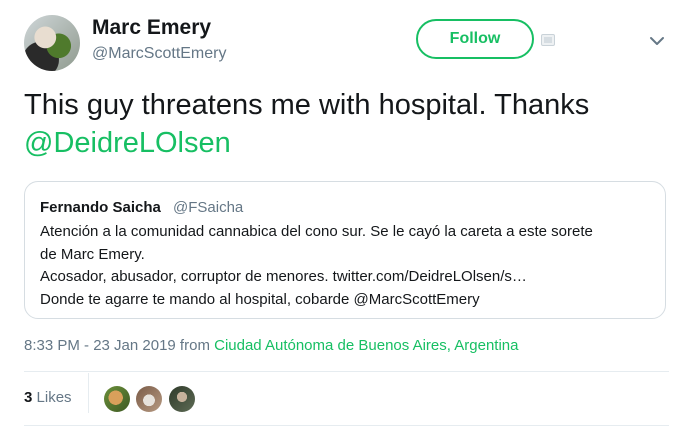 The height and width of the screenshot is (428, 700). Describe the element at coordinates (548, 40) in the screenshot. I see `badge-icon` at that location.